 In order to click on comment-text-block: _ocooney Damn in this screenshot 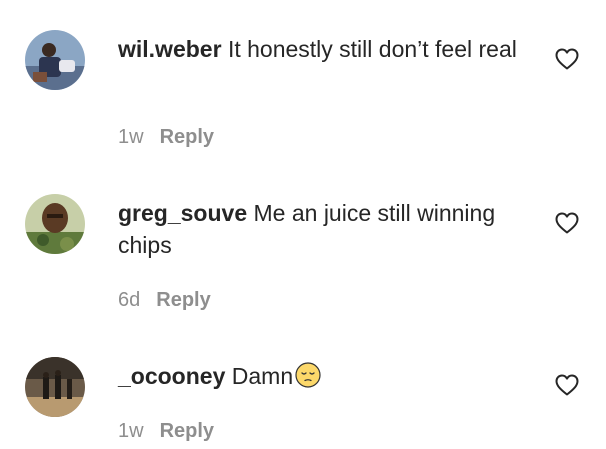, I will do `click(328, 376)`.